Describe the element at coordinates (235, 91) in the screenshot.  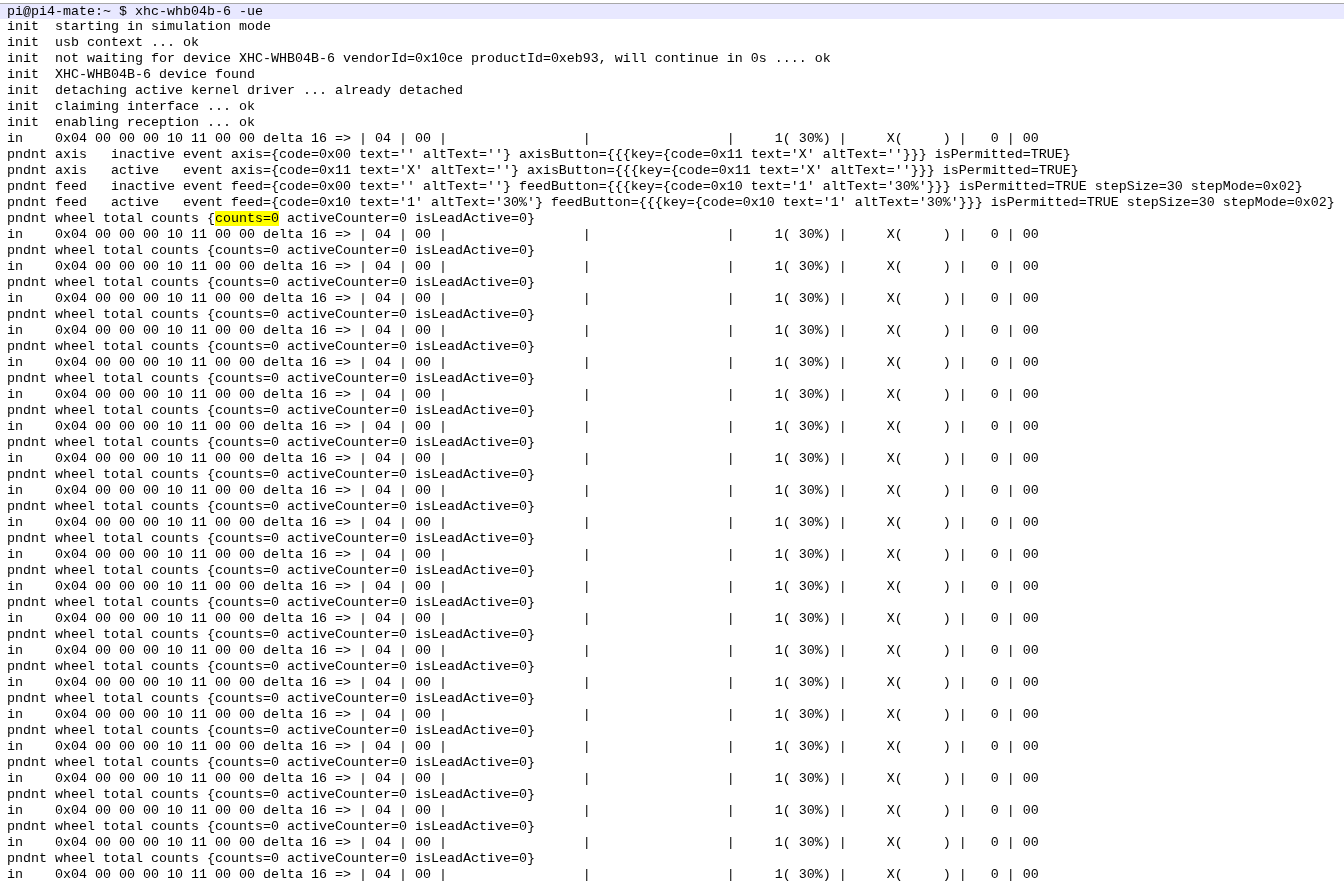
I see `output-line: init detaching active kernel driver ... already detached` at that location.